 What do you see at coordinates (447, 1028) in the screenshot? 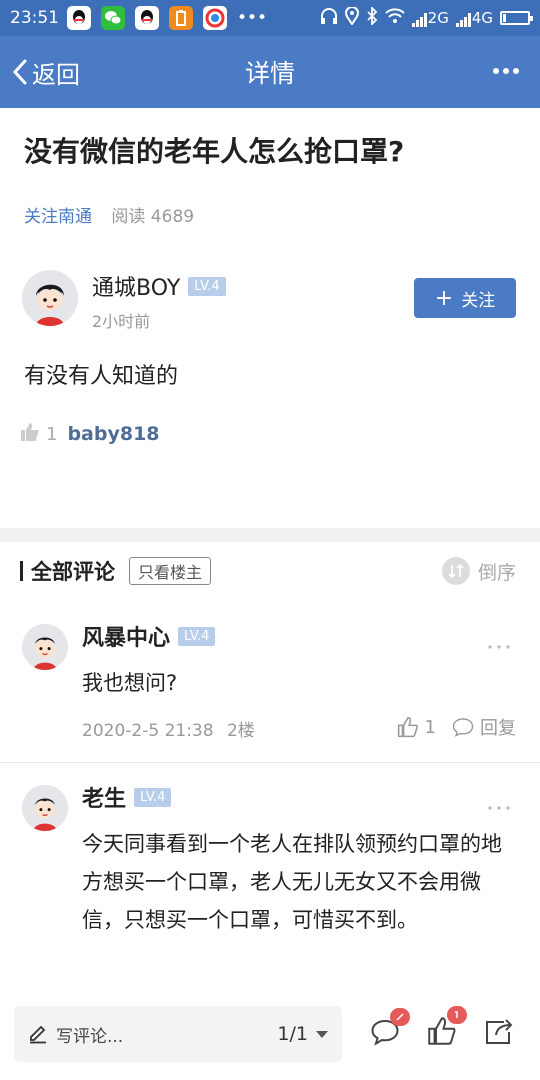
I see `like-button` at bounding box center [447, 1028].